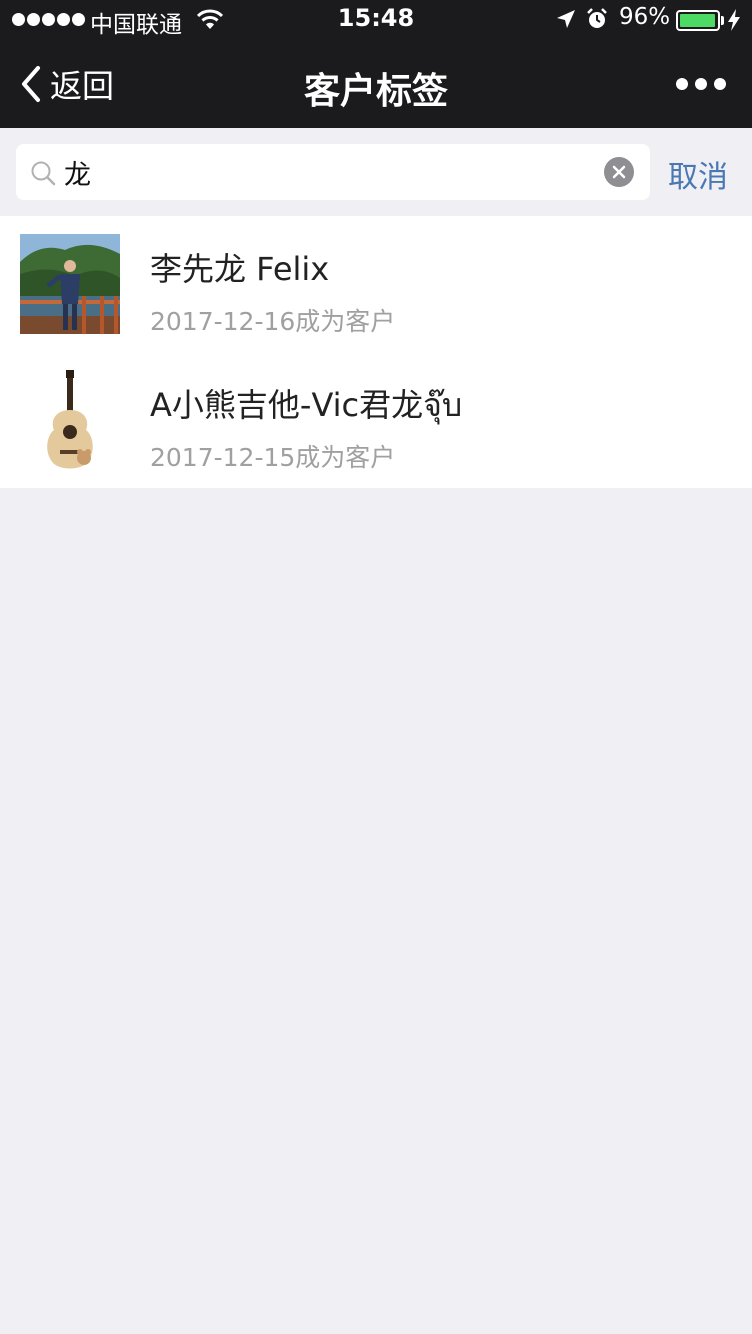 The image size is (752, 1334). I want to click on customer-name: A小熊吉他-Vic君龙จุ๊บ, so click(306, 405).